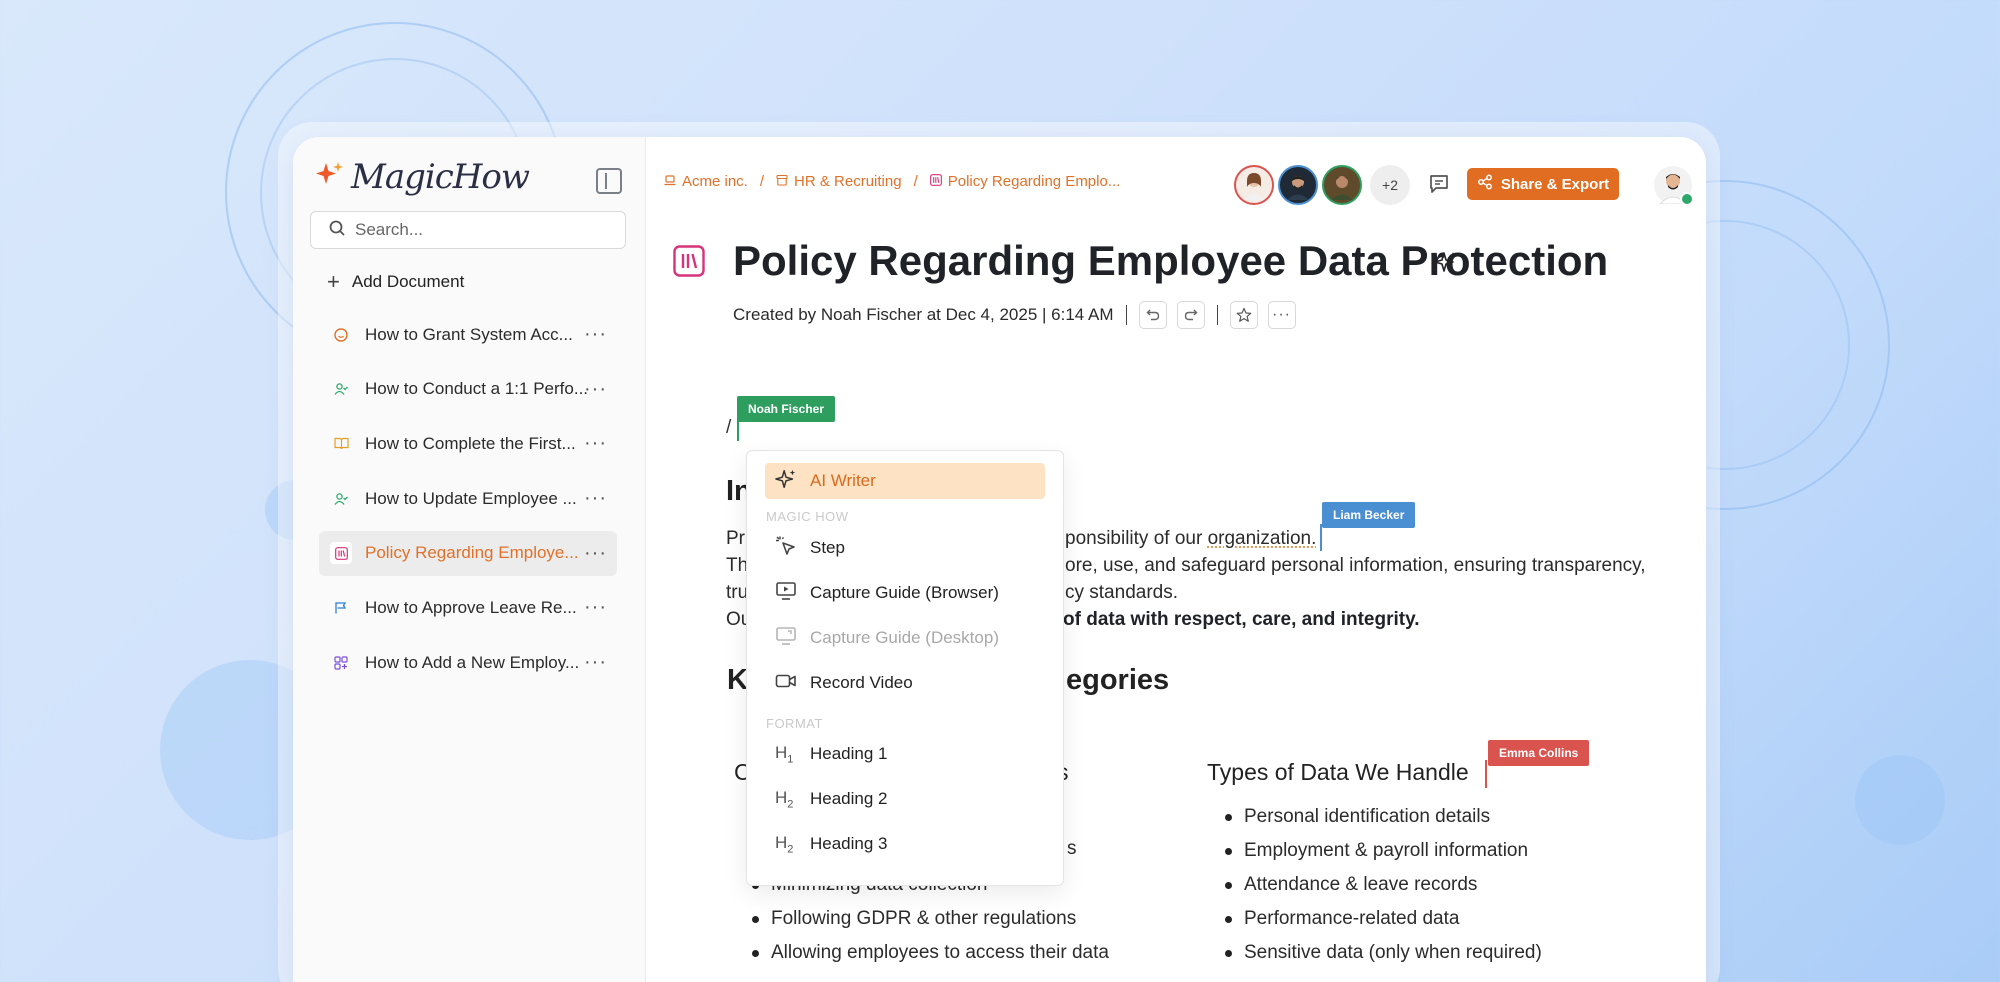  I want to click on undo-icon, so click(1152, 315).